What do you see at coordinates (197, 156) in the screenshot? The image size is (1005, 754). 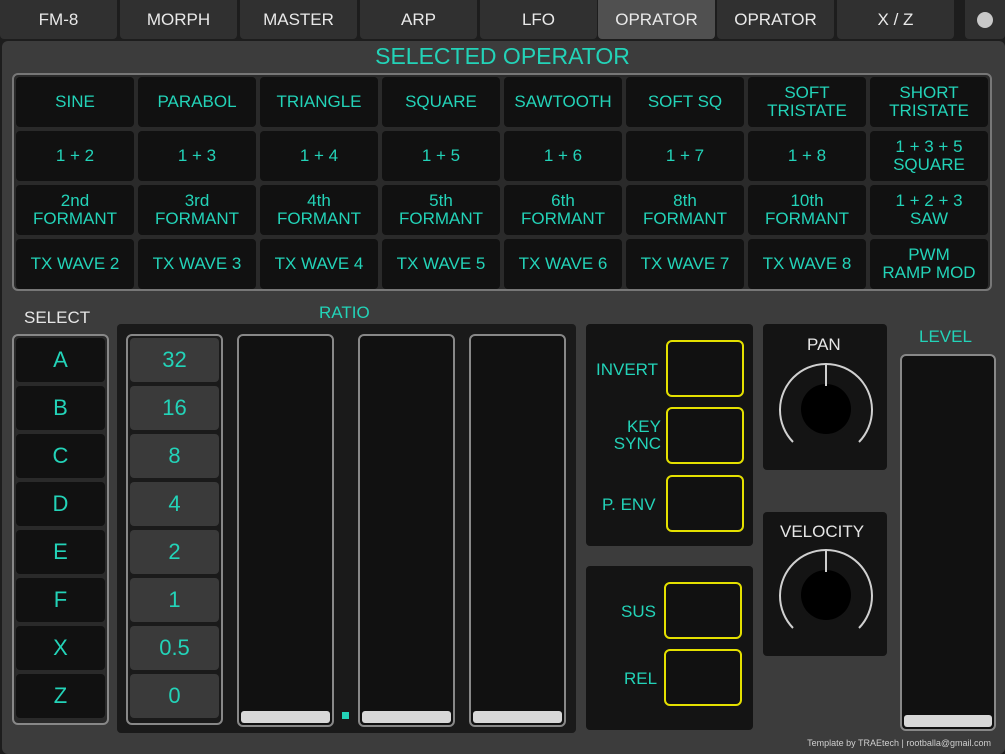 I see `waveform-button: 1 + 3` at bounding box center [197, 156].